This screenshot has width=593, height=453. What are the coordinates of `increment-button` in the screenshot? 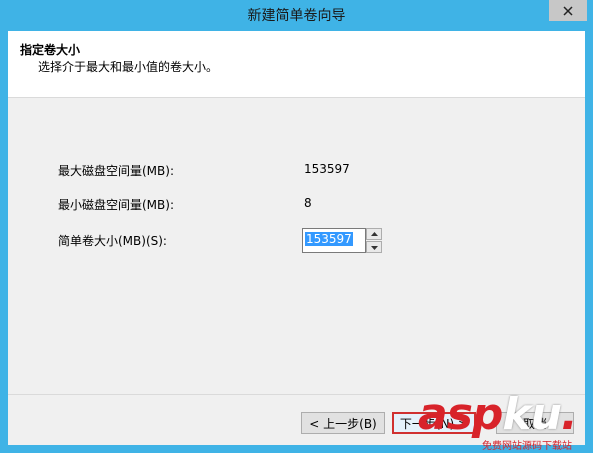 It's located at (374, 234).